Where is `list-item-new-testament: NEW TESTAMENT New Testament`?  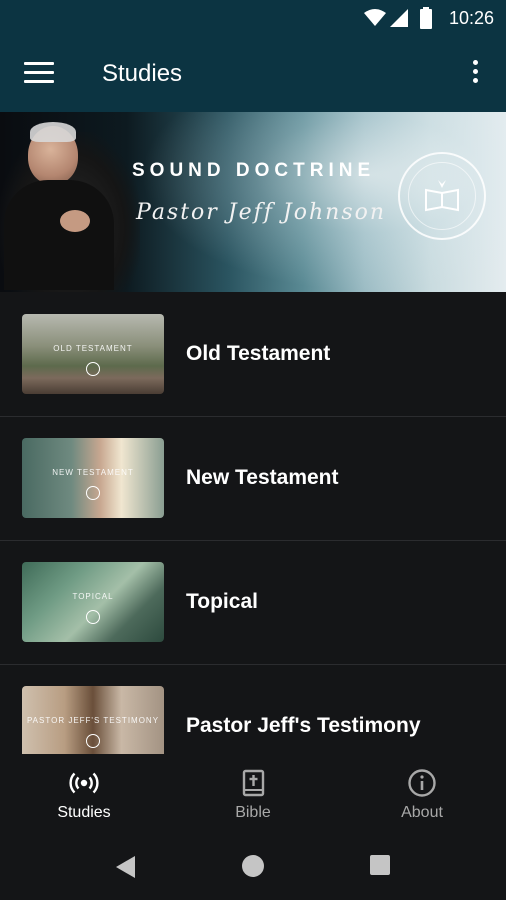 list-item-new-testament: NEW TESTAMENT New Testament is located at coordinates (253, 478).